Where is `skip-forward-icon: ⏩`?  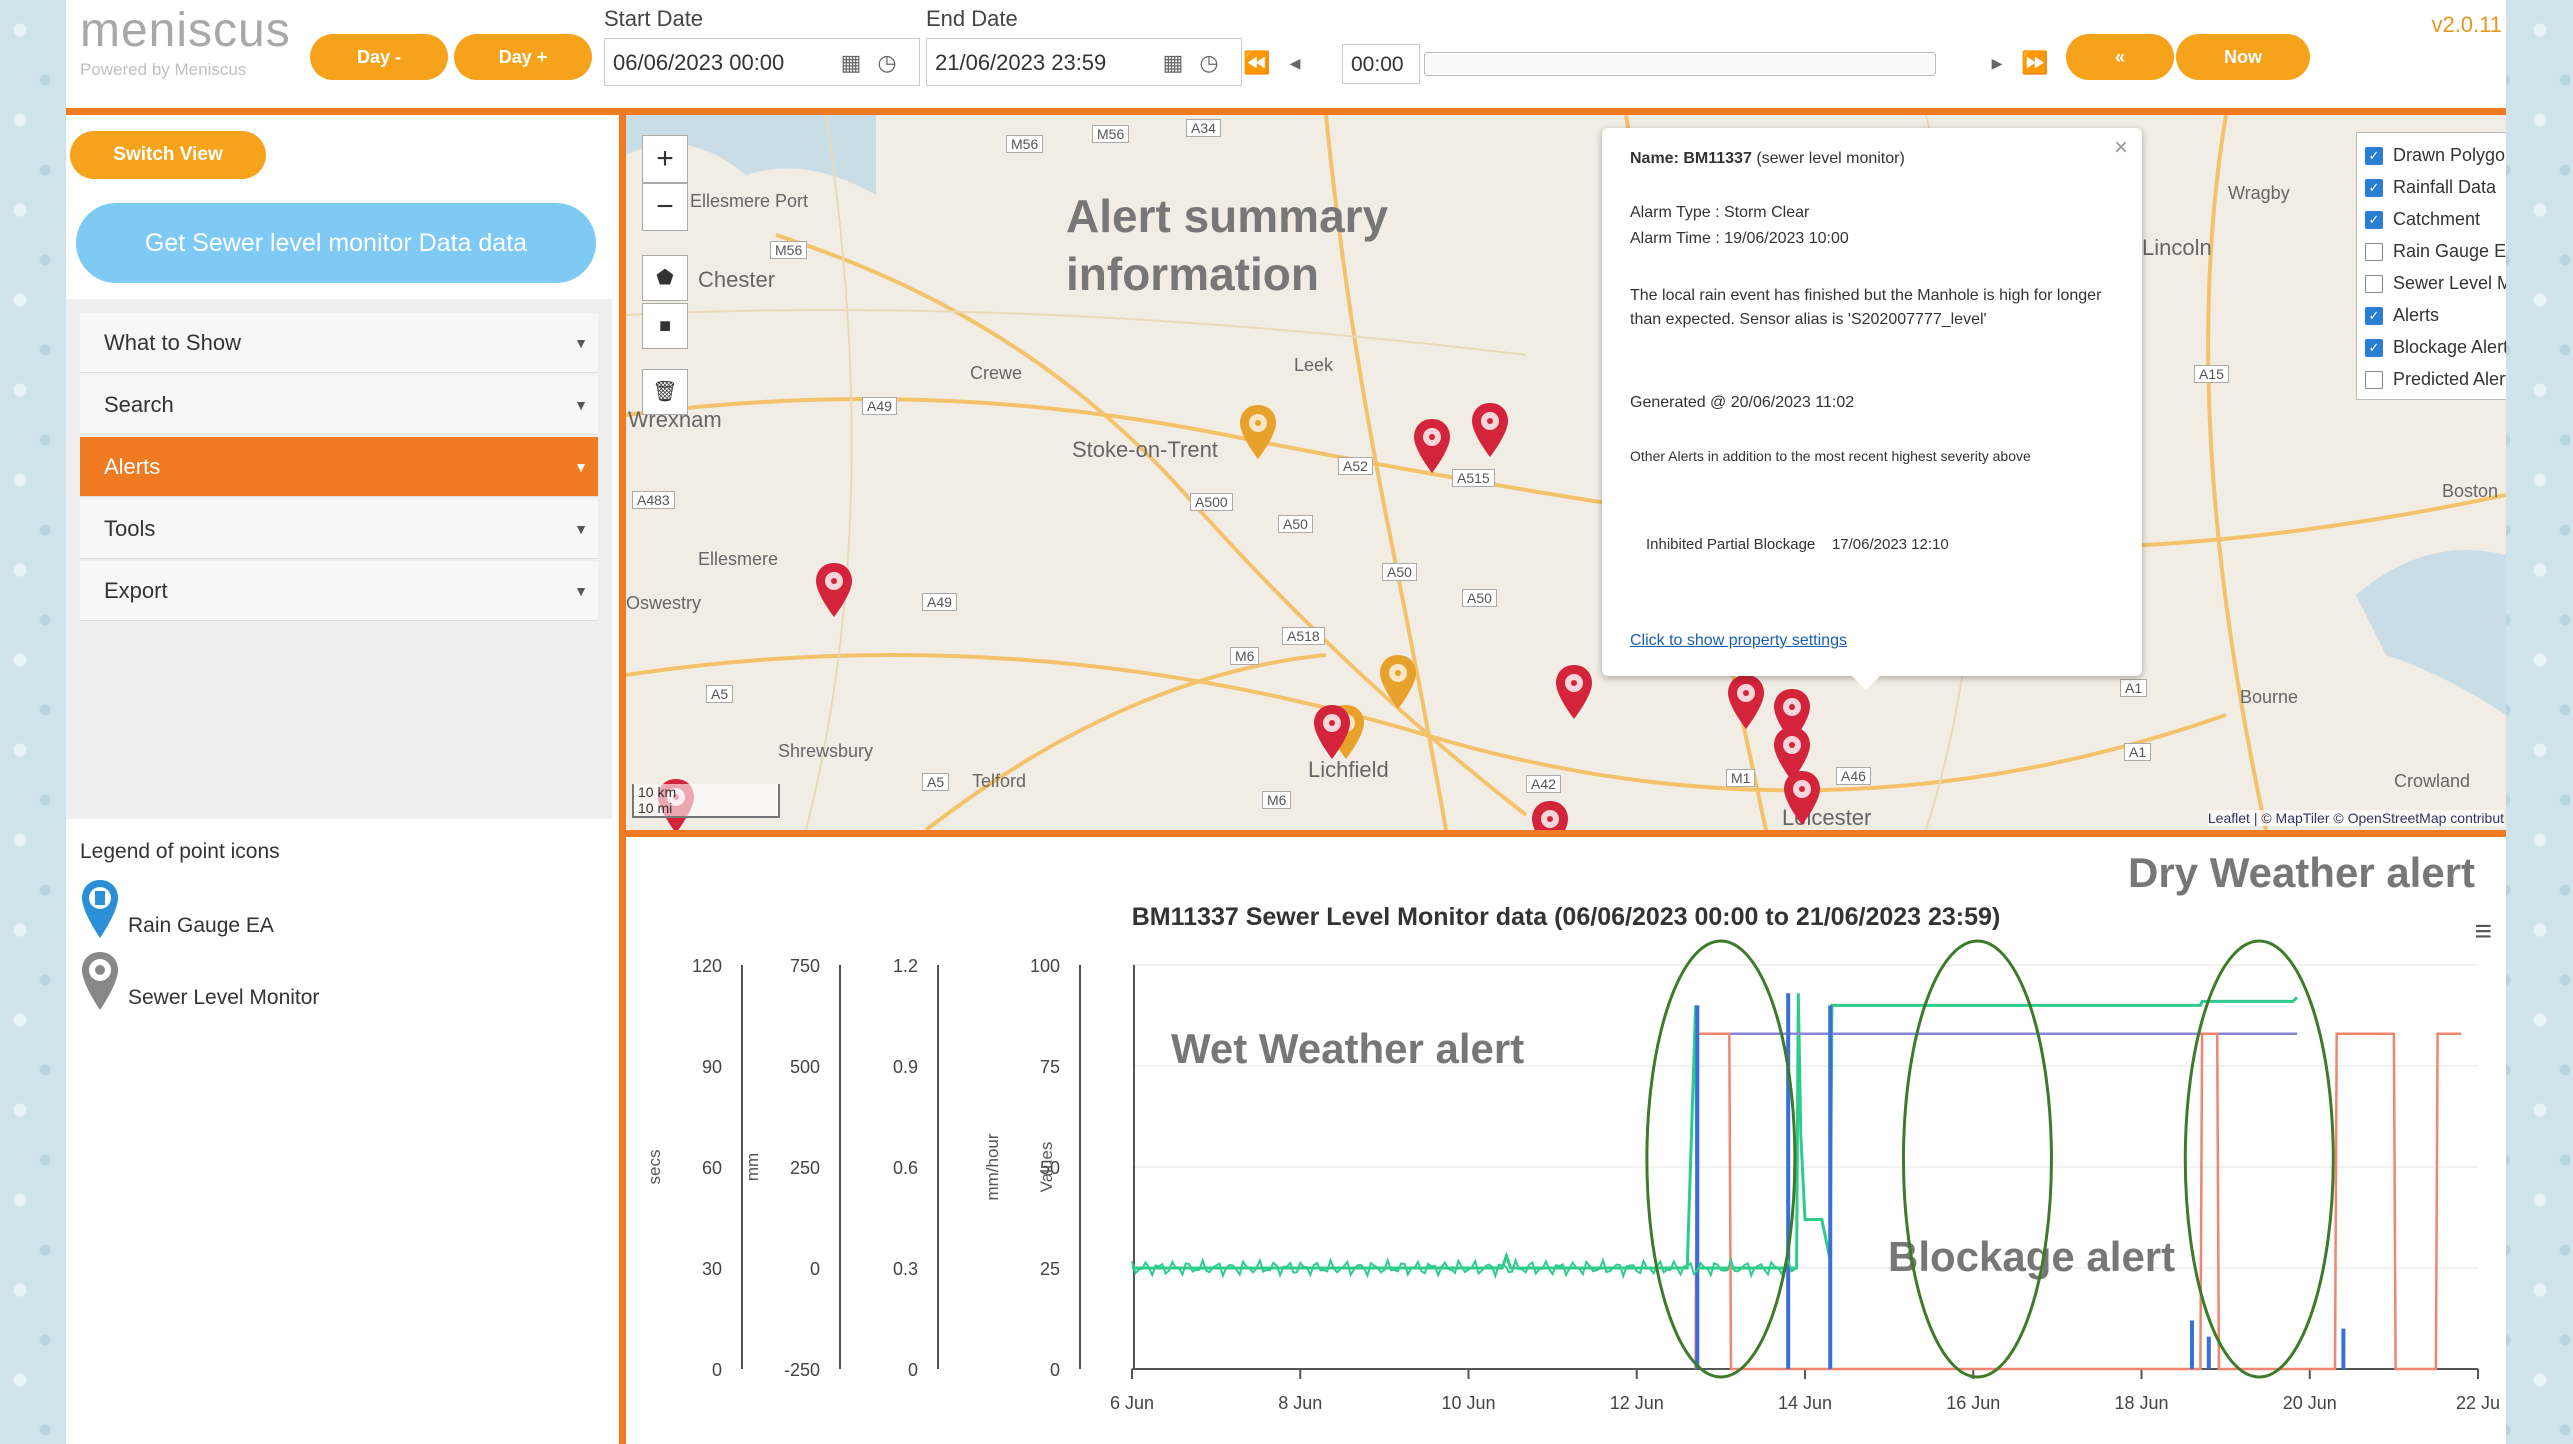 skip-forward-icon: ⏩ is located at coordinates (2035, 63).